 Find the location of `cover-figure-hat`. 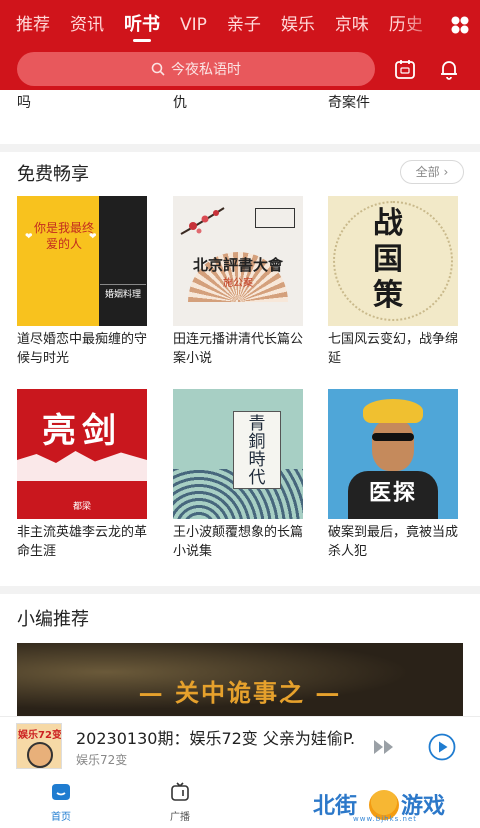

cover-figure-hat is located at coordinates (393, 411).